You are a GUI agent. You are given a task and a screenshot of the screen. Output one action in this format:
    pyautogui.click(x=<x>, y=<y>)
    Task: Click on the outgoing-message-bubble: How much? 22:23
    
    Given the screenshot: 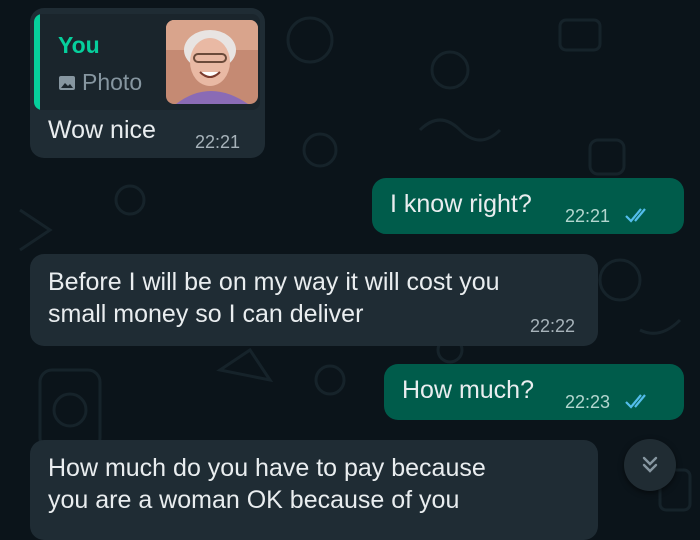 What is the action you would take?
    pyautogui.click(x=534, y=392)
    